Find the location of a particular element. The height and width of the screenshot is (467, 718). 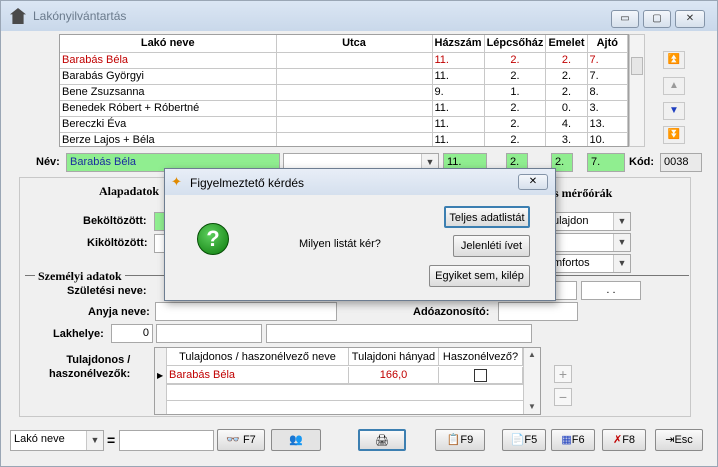

delete-f8-button: ✗F8 is located at coordinates (624, 440).